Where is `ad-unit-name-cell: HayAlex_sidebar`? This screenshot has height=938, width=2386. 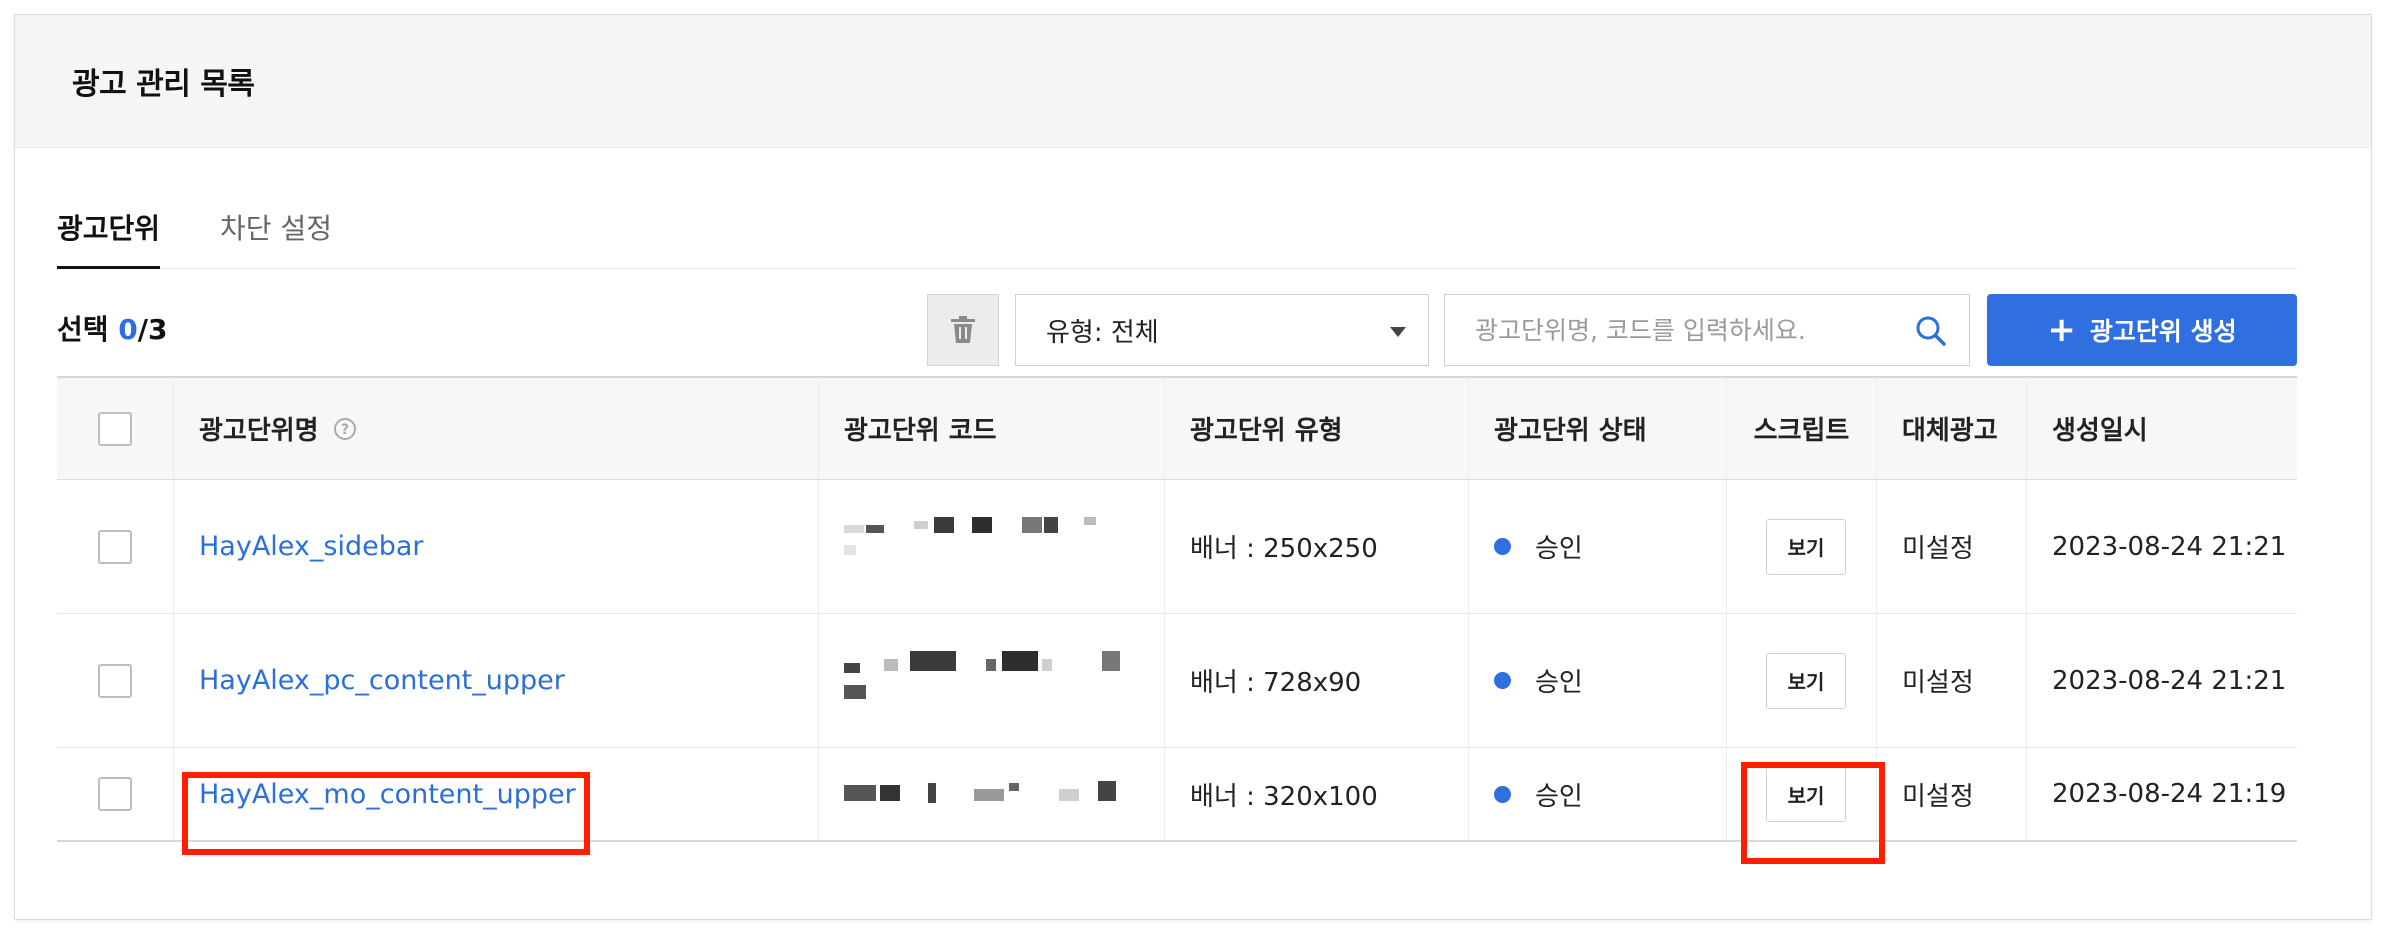 ad-unit-name-cell: HayAlex_sidebar is located at coordinates (496, 546).